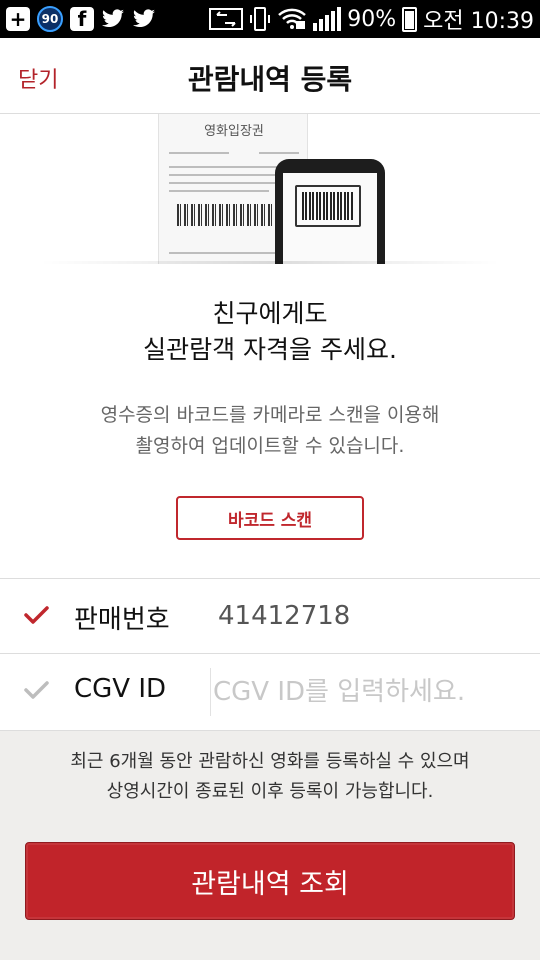 The image size is (540, 960). I want to click on add-icon: +, so click(18, 19).